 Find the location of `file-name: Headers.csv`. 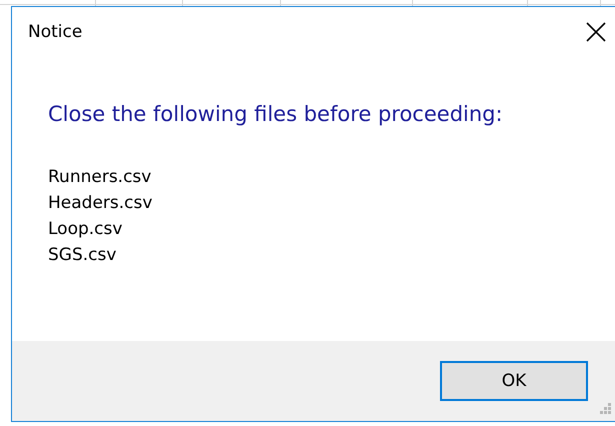

file-name: Headers.csv is located at coordinates (101, 203).